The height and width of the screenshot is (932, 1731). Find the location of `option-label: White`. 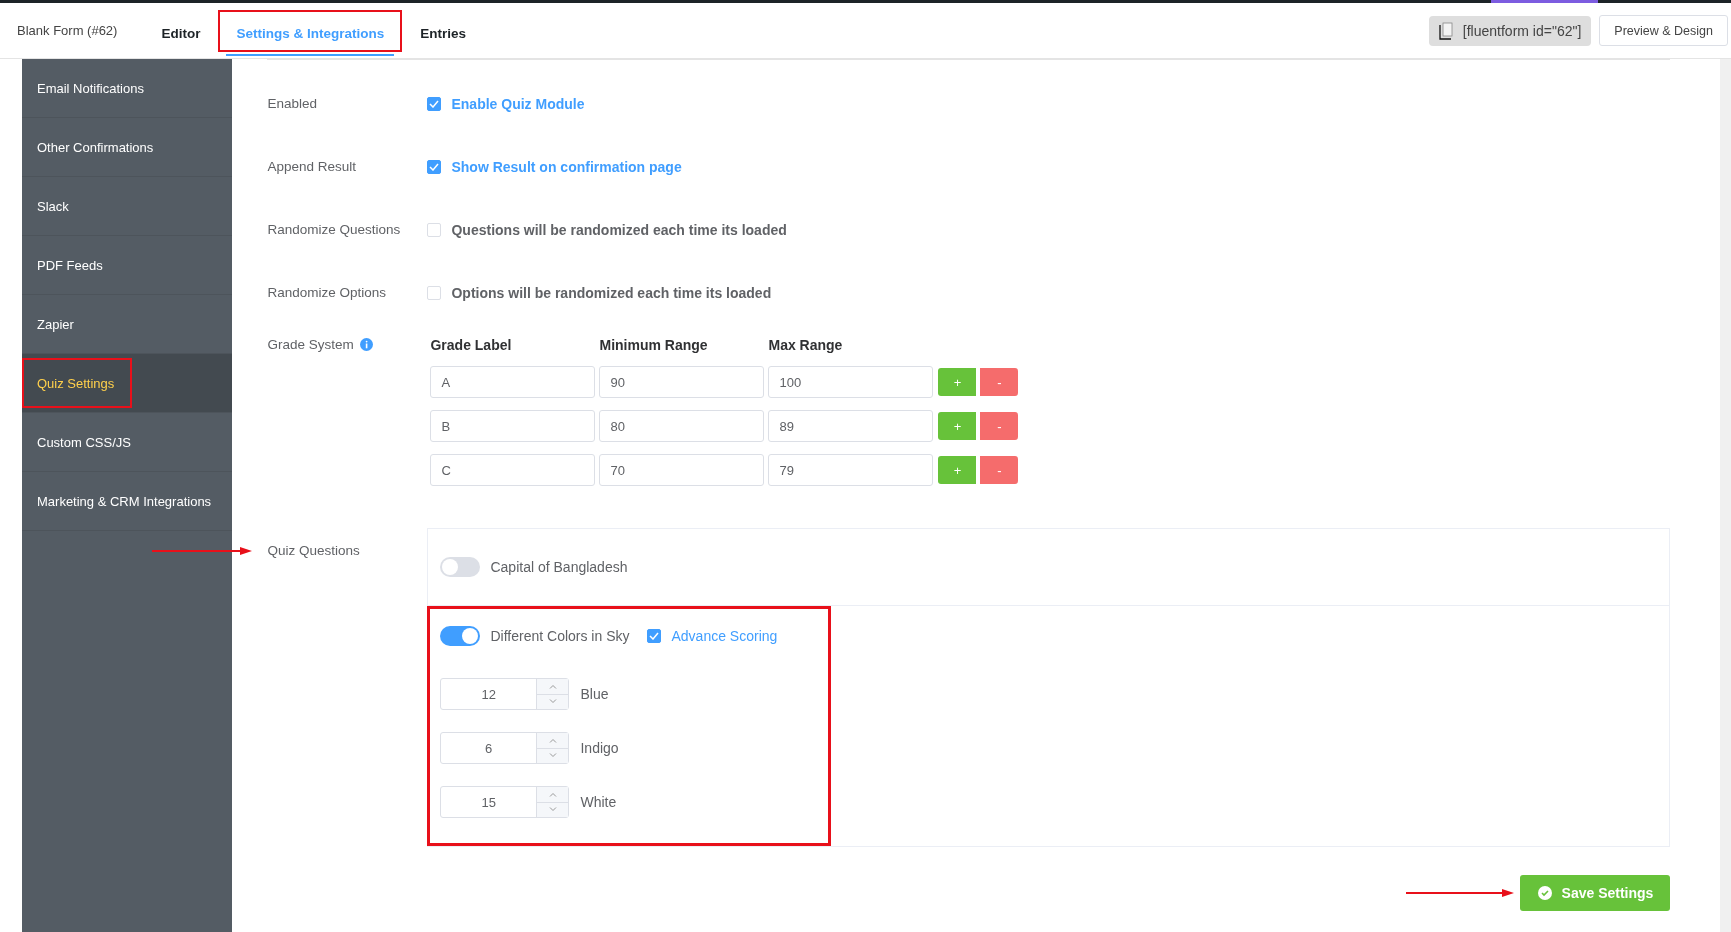

option-label: White is located at coordinates (598, 802).